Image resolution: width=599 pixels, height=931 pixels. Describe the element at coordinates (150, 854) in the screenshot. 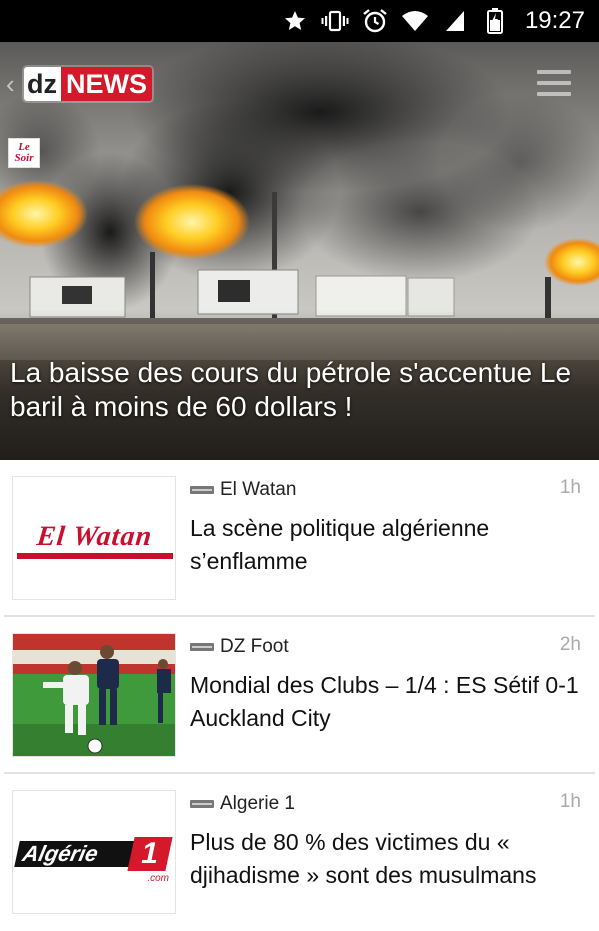

I see `algerie-logo-number: 1` at that location.